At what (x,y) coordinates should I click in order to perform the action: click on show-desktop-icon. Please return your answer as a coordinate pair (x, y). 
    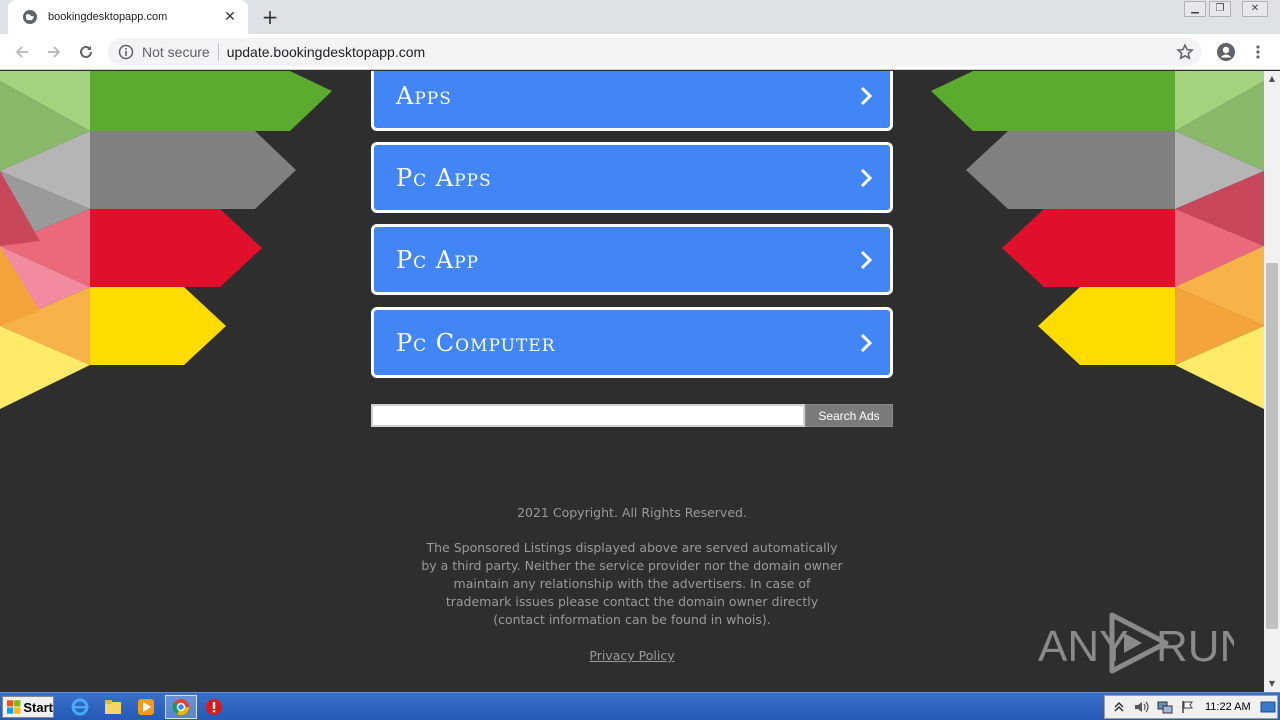
    Looking at the image, I should click on (1268, 707).